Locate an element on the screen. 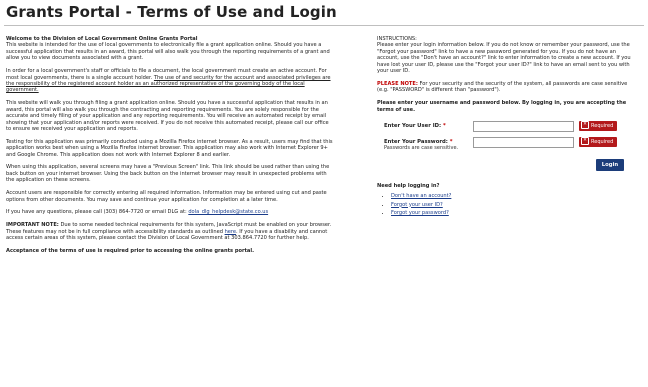 The height and width of the screenshot is (387, 648). userid-required-star: * is located at coordinates (444, 126).